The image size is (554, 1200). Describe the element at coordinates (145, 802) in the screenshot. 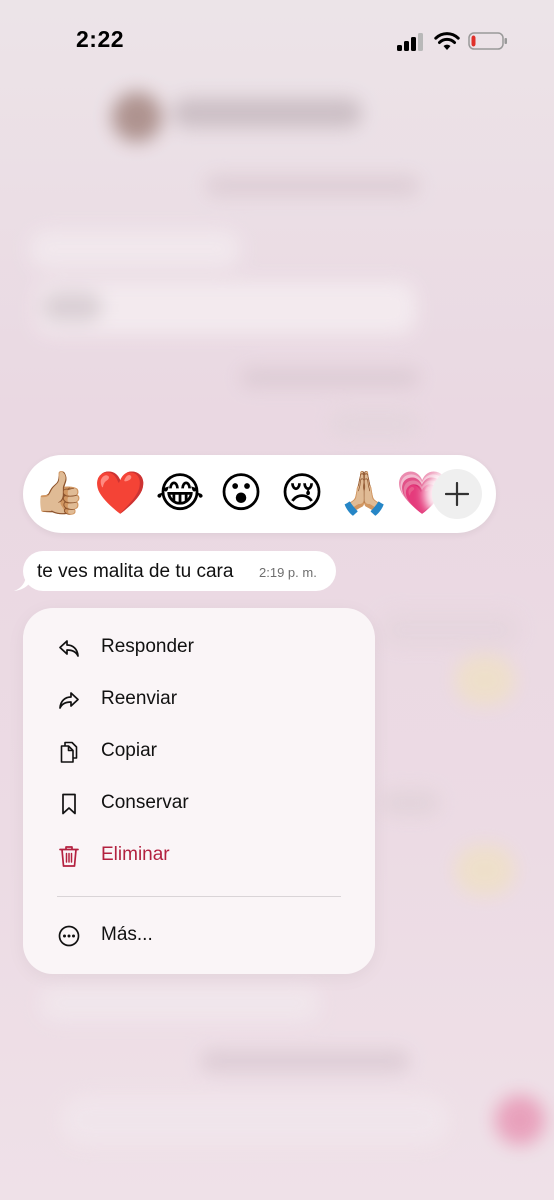

I see `menu-item-label: Conservar` at that location.